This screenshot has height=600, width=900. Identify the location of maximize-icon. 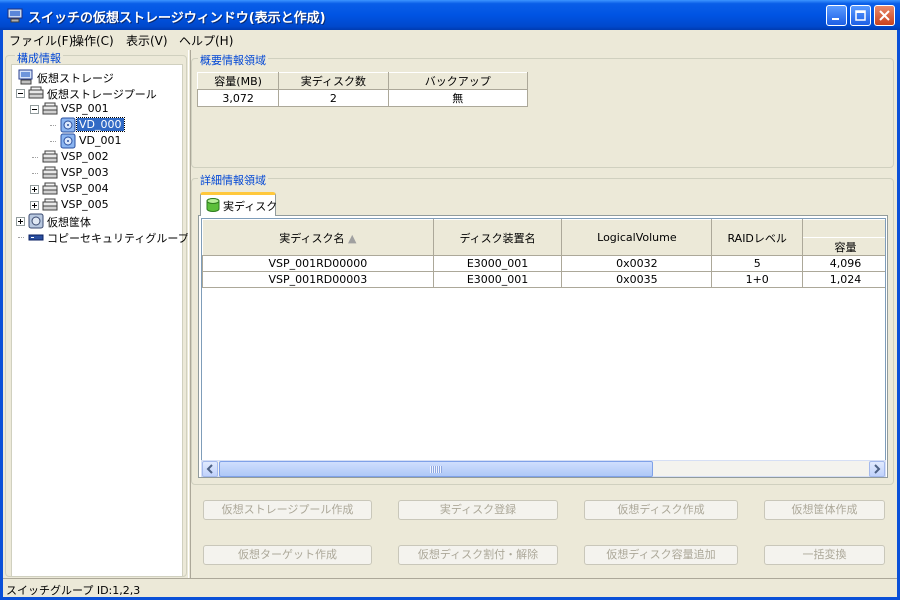
(860, 15).